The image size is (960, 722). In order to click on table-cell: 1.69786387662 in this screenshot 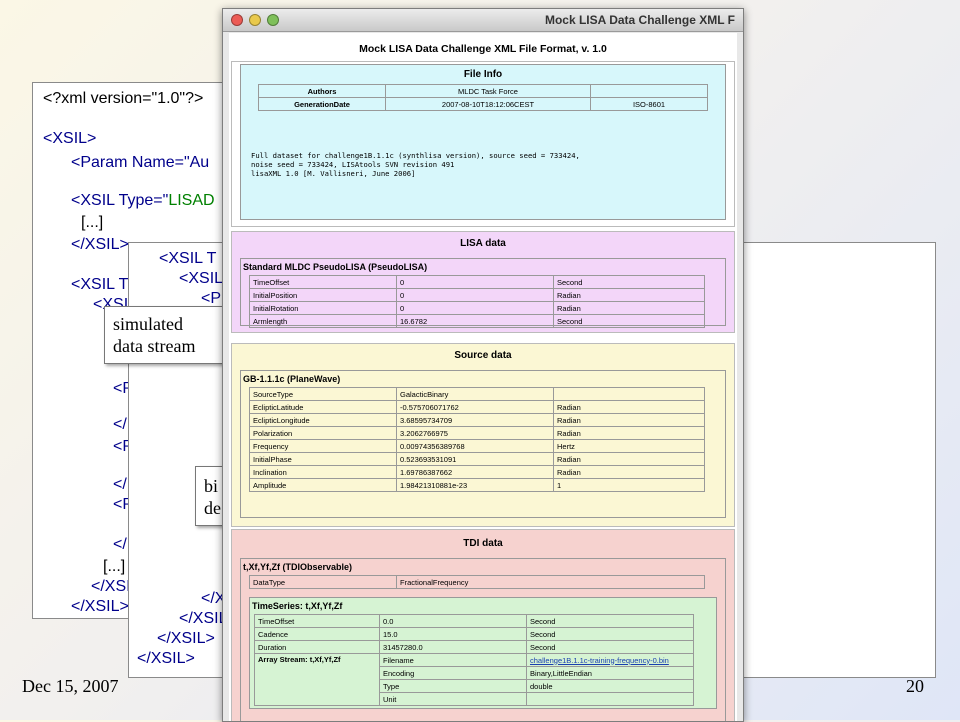, I will do `click(475, 472)`.